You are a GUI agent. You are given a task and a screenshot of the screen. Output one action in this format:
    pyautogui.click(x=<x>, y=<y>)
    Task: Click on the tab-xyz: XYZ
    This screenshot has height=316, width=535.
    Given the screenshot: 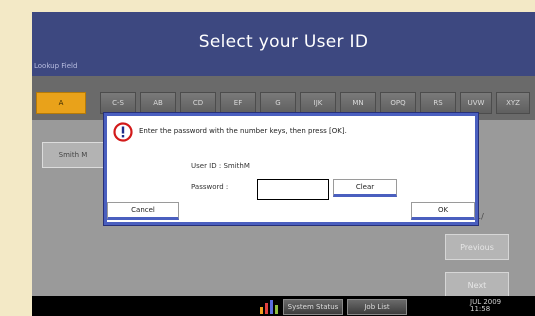 What is the action you would take?
    pyautogui.click(x=513, y=103)
    